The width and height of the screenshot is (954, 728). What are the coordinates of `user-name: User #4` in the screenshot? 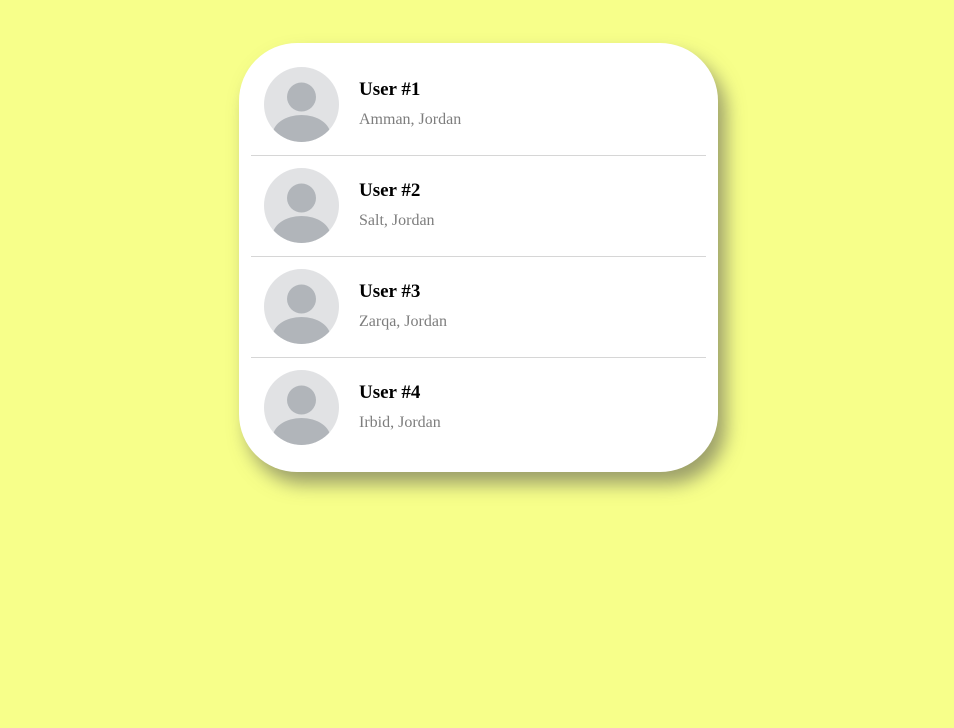 It's located at (390, 392).